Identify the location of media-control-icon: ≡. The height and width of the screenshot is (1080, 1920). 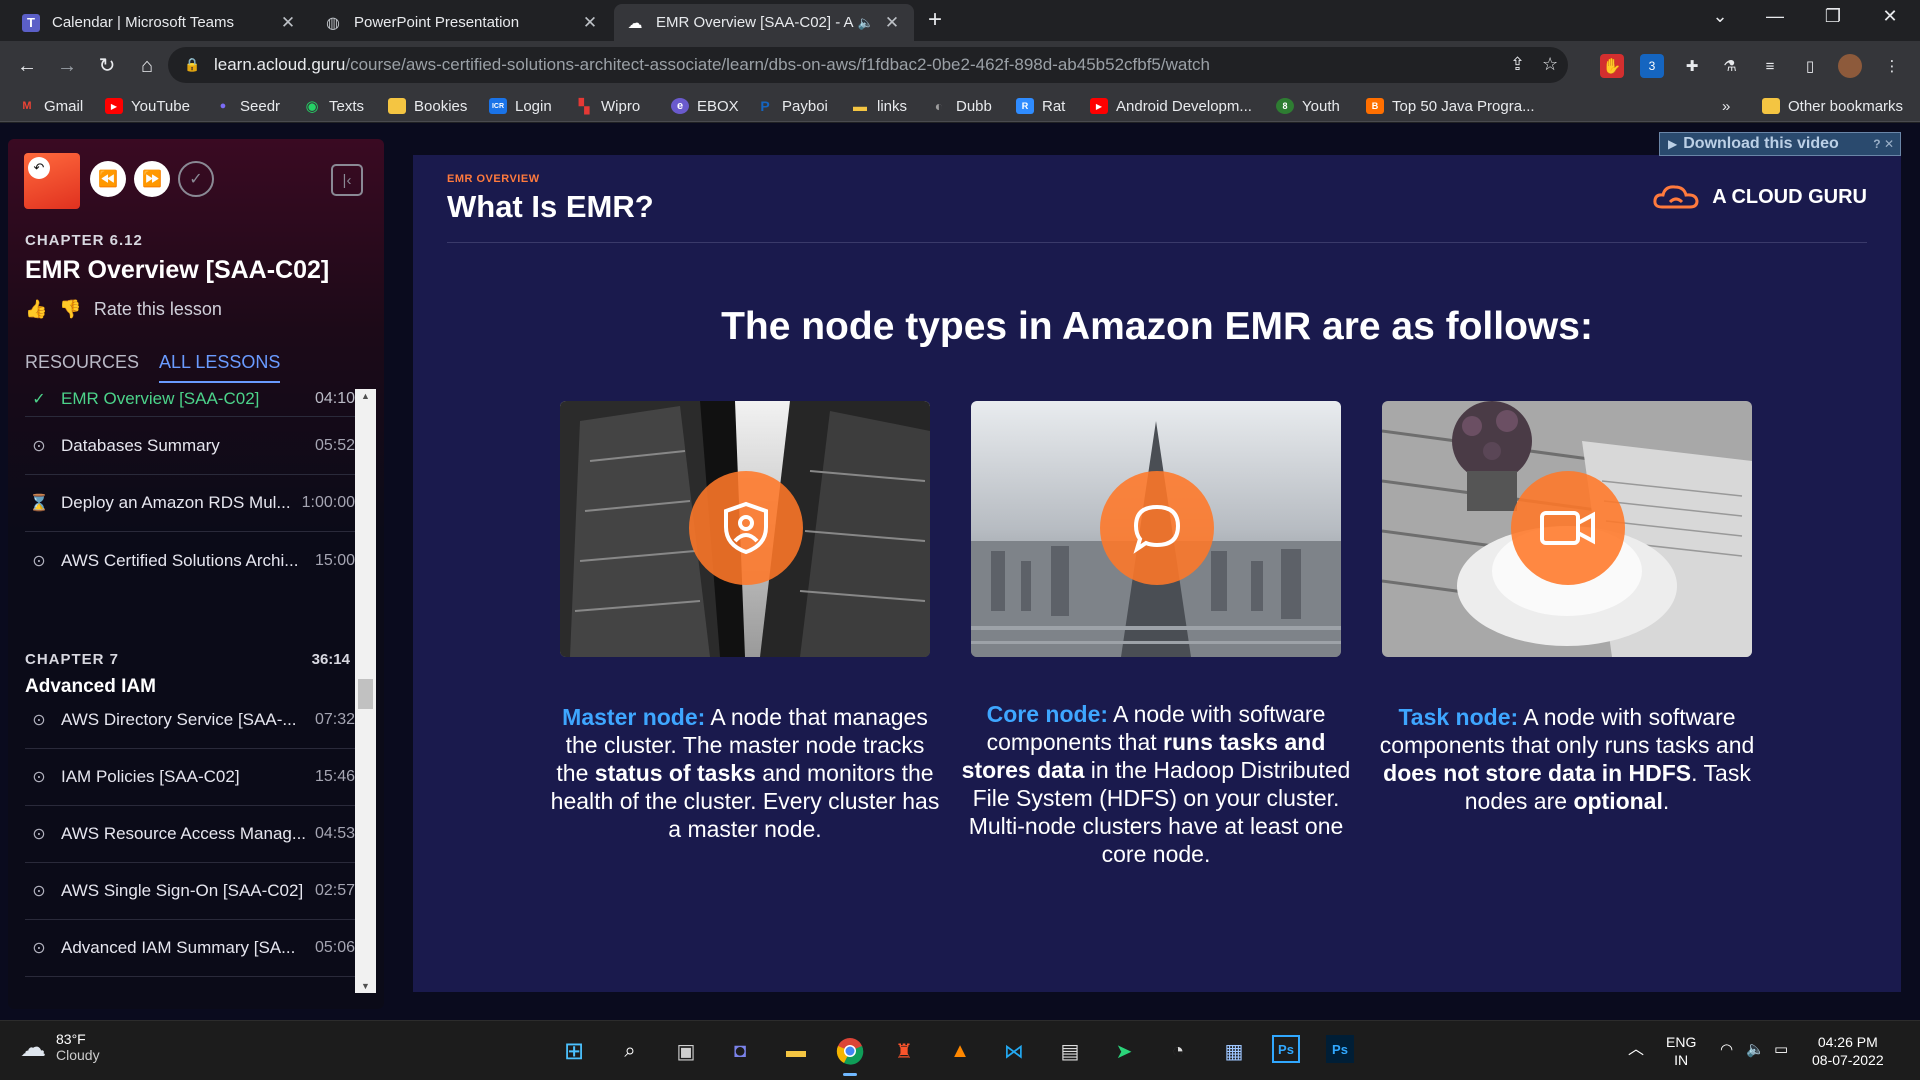
(1770, 66).